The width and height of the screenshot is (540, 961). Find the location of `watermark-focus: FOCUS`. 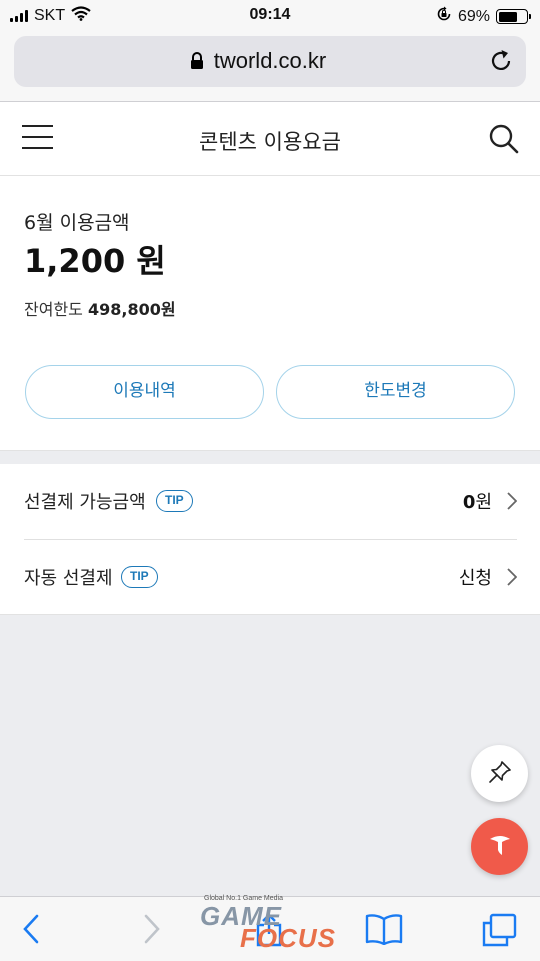

watermark-focus: FOCUS is located at coordinates (288, 938).